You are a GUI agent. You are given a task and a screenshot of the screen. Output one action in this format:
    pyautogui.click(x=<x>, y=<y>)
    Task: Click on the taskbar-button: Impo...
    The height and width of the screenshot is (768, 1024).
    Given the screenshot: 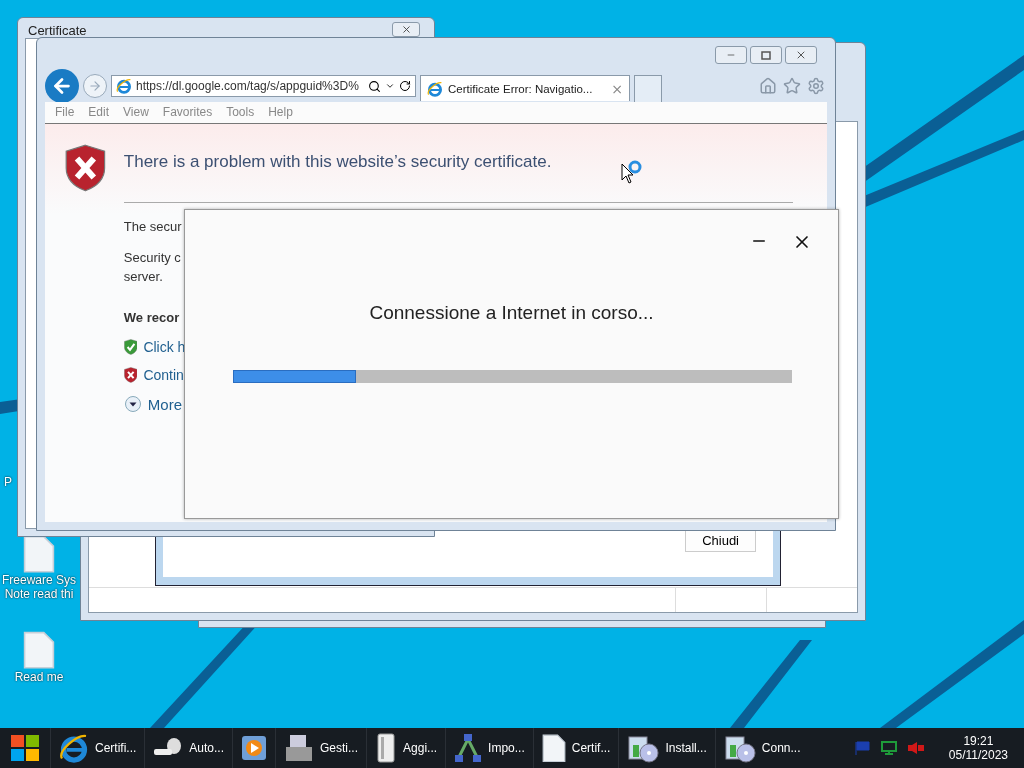 What is the action you would take?
    pyautogui.click(x=489, y=748)
    